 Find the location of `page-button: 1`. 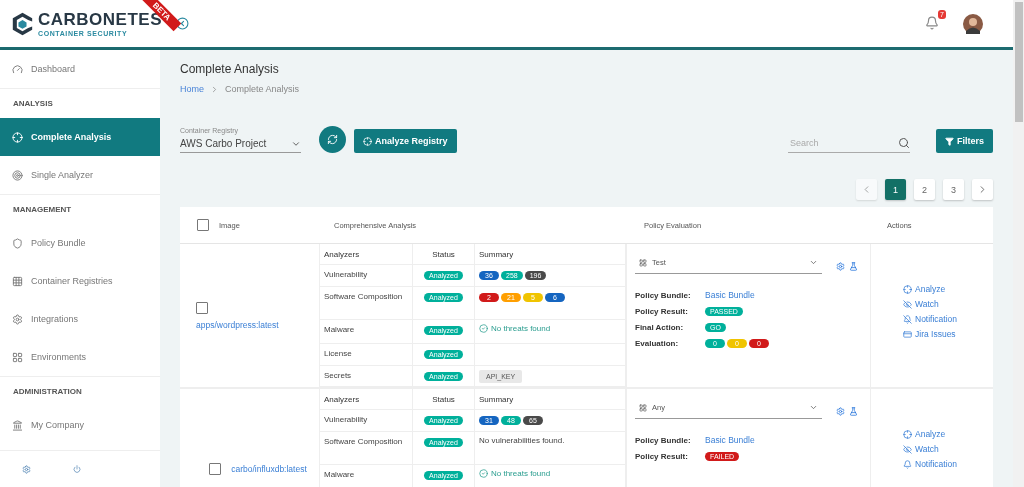

page-button: 1 is located at coordinates (895, 189).